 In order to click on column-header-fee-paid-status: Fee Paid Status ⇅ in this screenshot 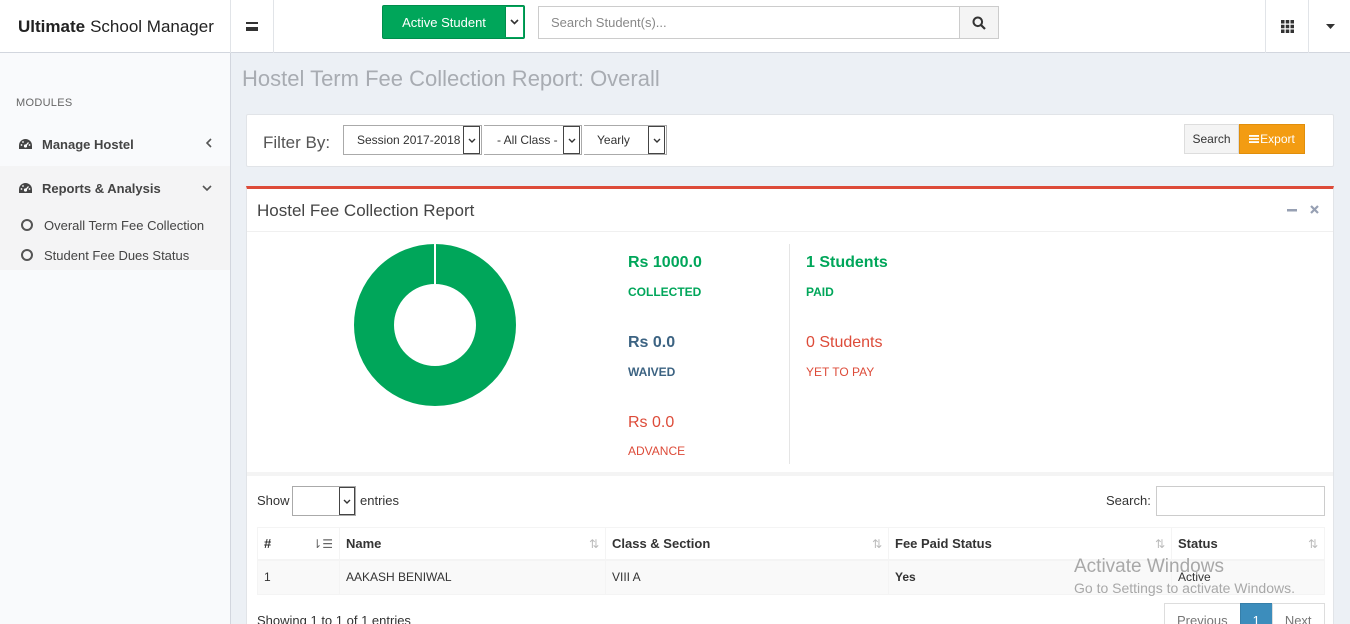, I will do `click(1030, 544)`.